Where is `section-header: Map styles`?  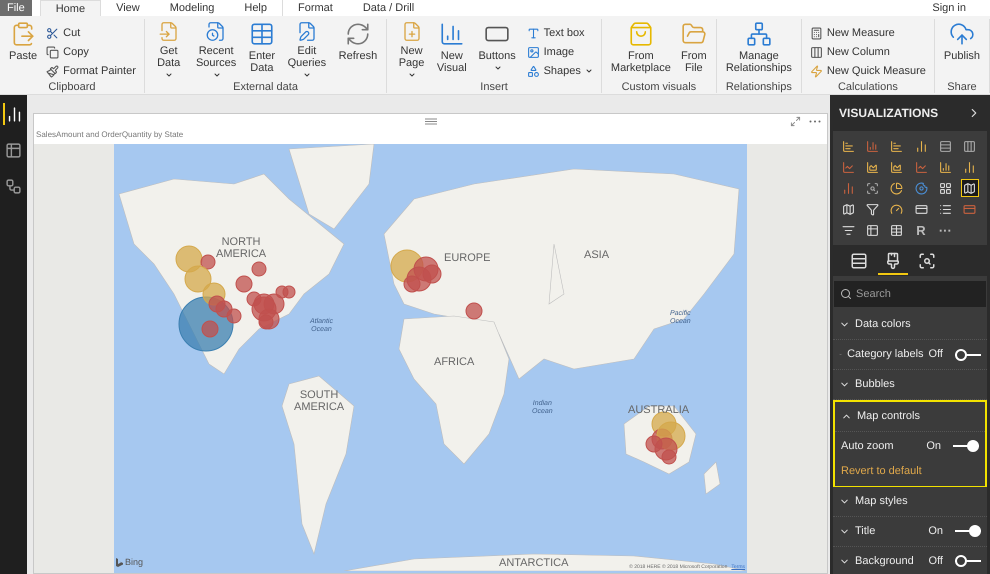 section-header: Map styles is located at coordinates (910, 501).